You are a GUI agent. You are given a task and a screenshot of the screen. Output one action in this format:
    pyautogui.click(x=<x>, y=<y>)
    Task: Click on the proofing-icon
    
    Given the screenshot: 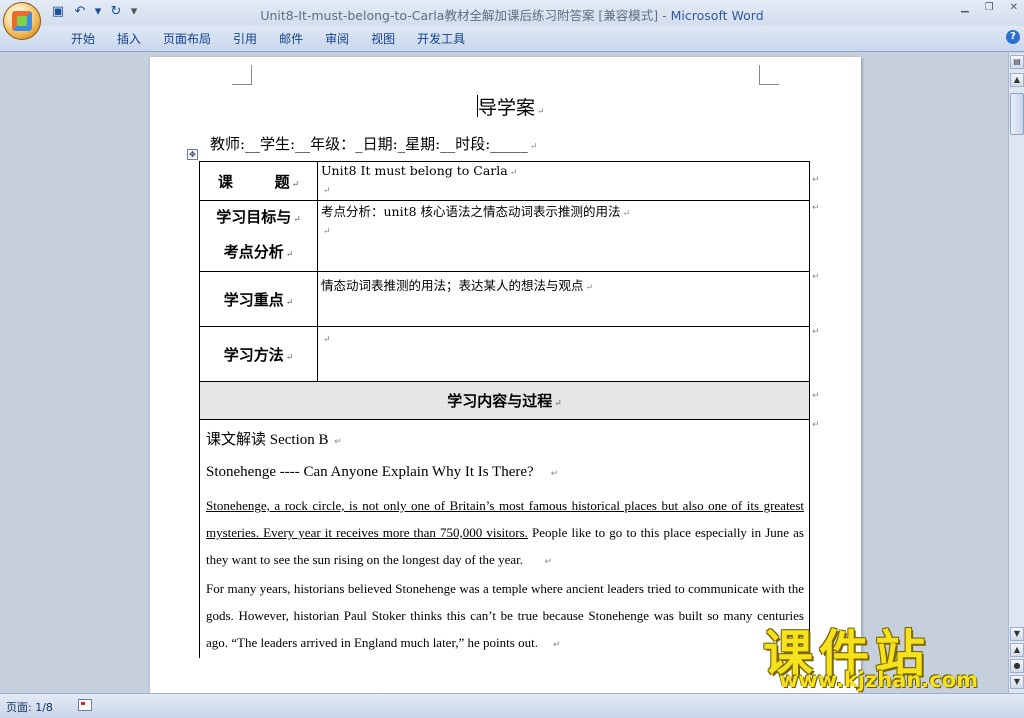 What is the action you would take?
    pyautogui.click(x=85, y=705)
    